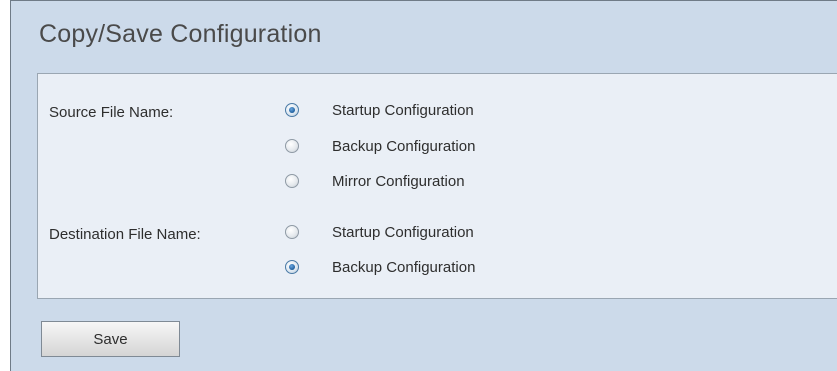 The image size is (837, 371). I want to click on source-startup-label: Startup Configuration, so click(403, 110).